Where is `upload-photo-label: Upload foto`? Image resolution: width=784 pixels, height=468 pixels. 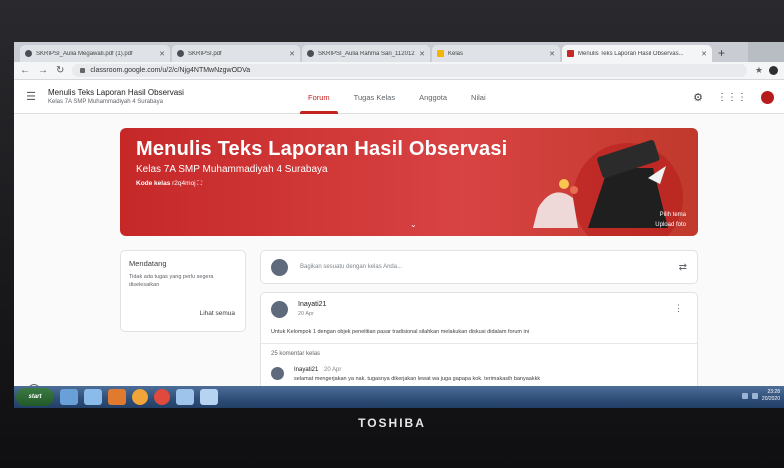
upload-photo-label: Upload foto is located at coordinates (670, 225).